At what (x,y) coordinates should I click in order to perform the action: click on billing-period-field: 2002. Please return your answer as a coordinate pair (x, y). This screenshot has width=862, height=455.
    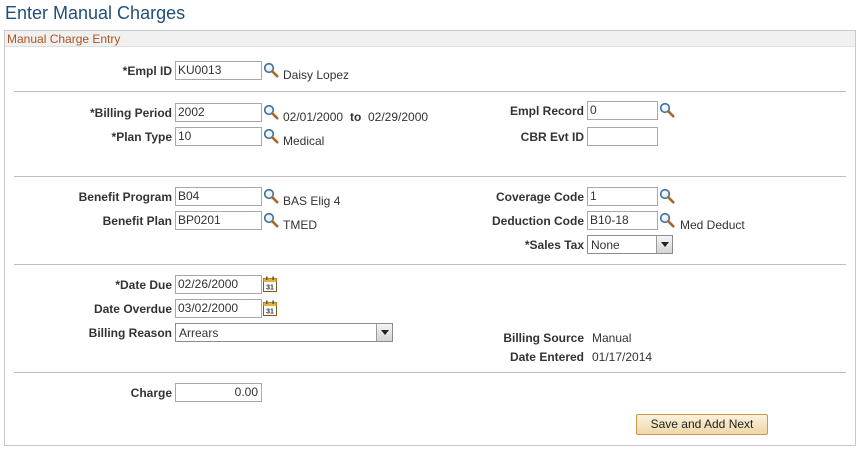
    Looking at the image, I should click on (218, 112).